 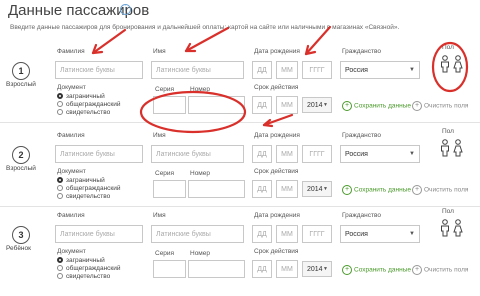 What do you see at coordinates (71, 135) in the screenshot?
I see `surname-label: Фамилия` at bounding box center [71, 135].